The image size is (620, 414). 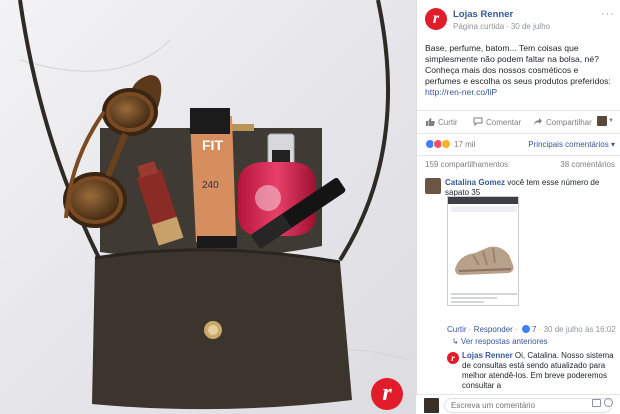 I want to click on post-action-bar: Curtir Comentar Compartilhar ▼, so click(x=518, y=122).